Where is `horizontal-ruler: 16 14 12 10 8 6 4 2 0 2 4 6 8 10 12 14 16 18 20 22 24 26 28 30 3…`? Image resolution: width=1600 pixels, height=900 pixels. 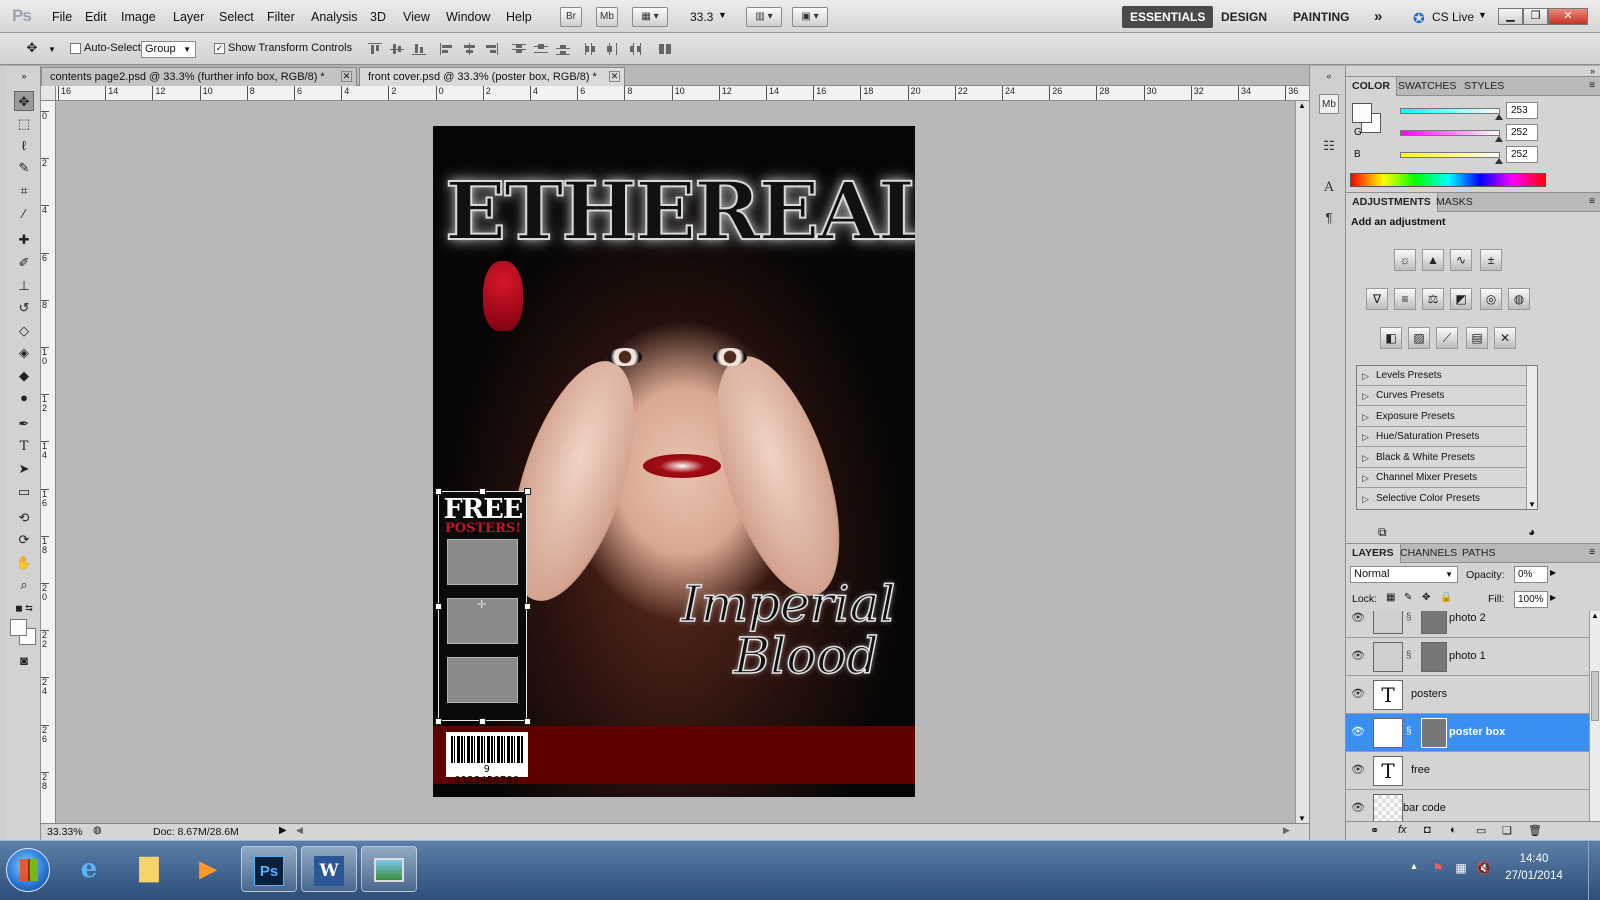
horizontal-ruler: 16 14 12 10 8 6 4 2 0 2 4 6 8 10 12 14 16 18 20 22 24 26 28 30 3… is located at coordinates (682, 93).